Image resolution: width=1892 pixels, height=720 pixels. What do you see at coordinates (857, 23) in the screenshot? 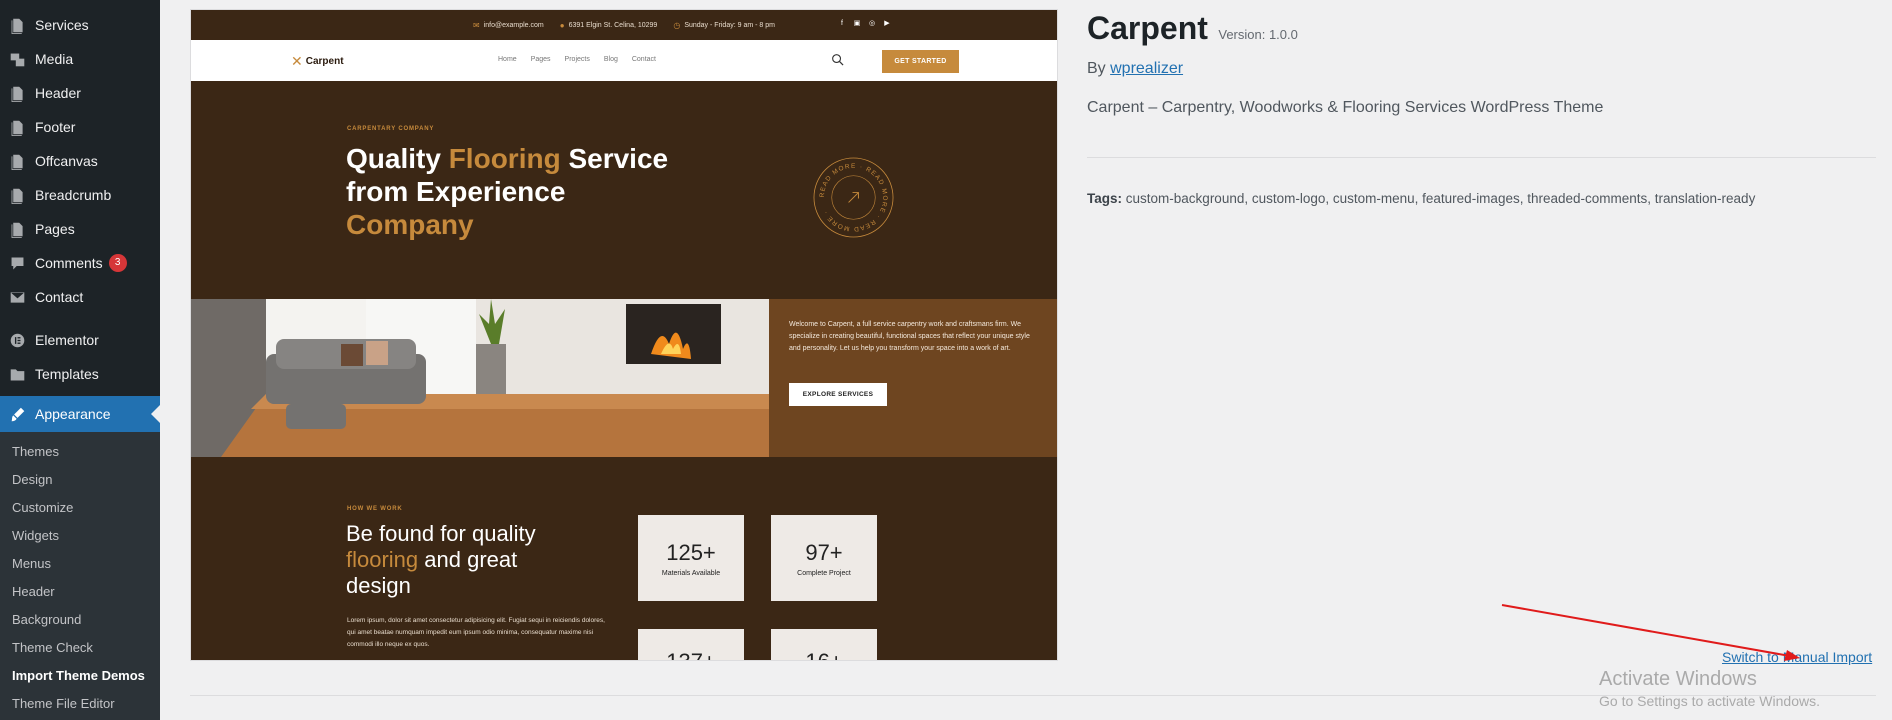
I see `linkedin-icon: ▣` at bounding box center [857, 23].